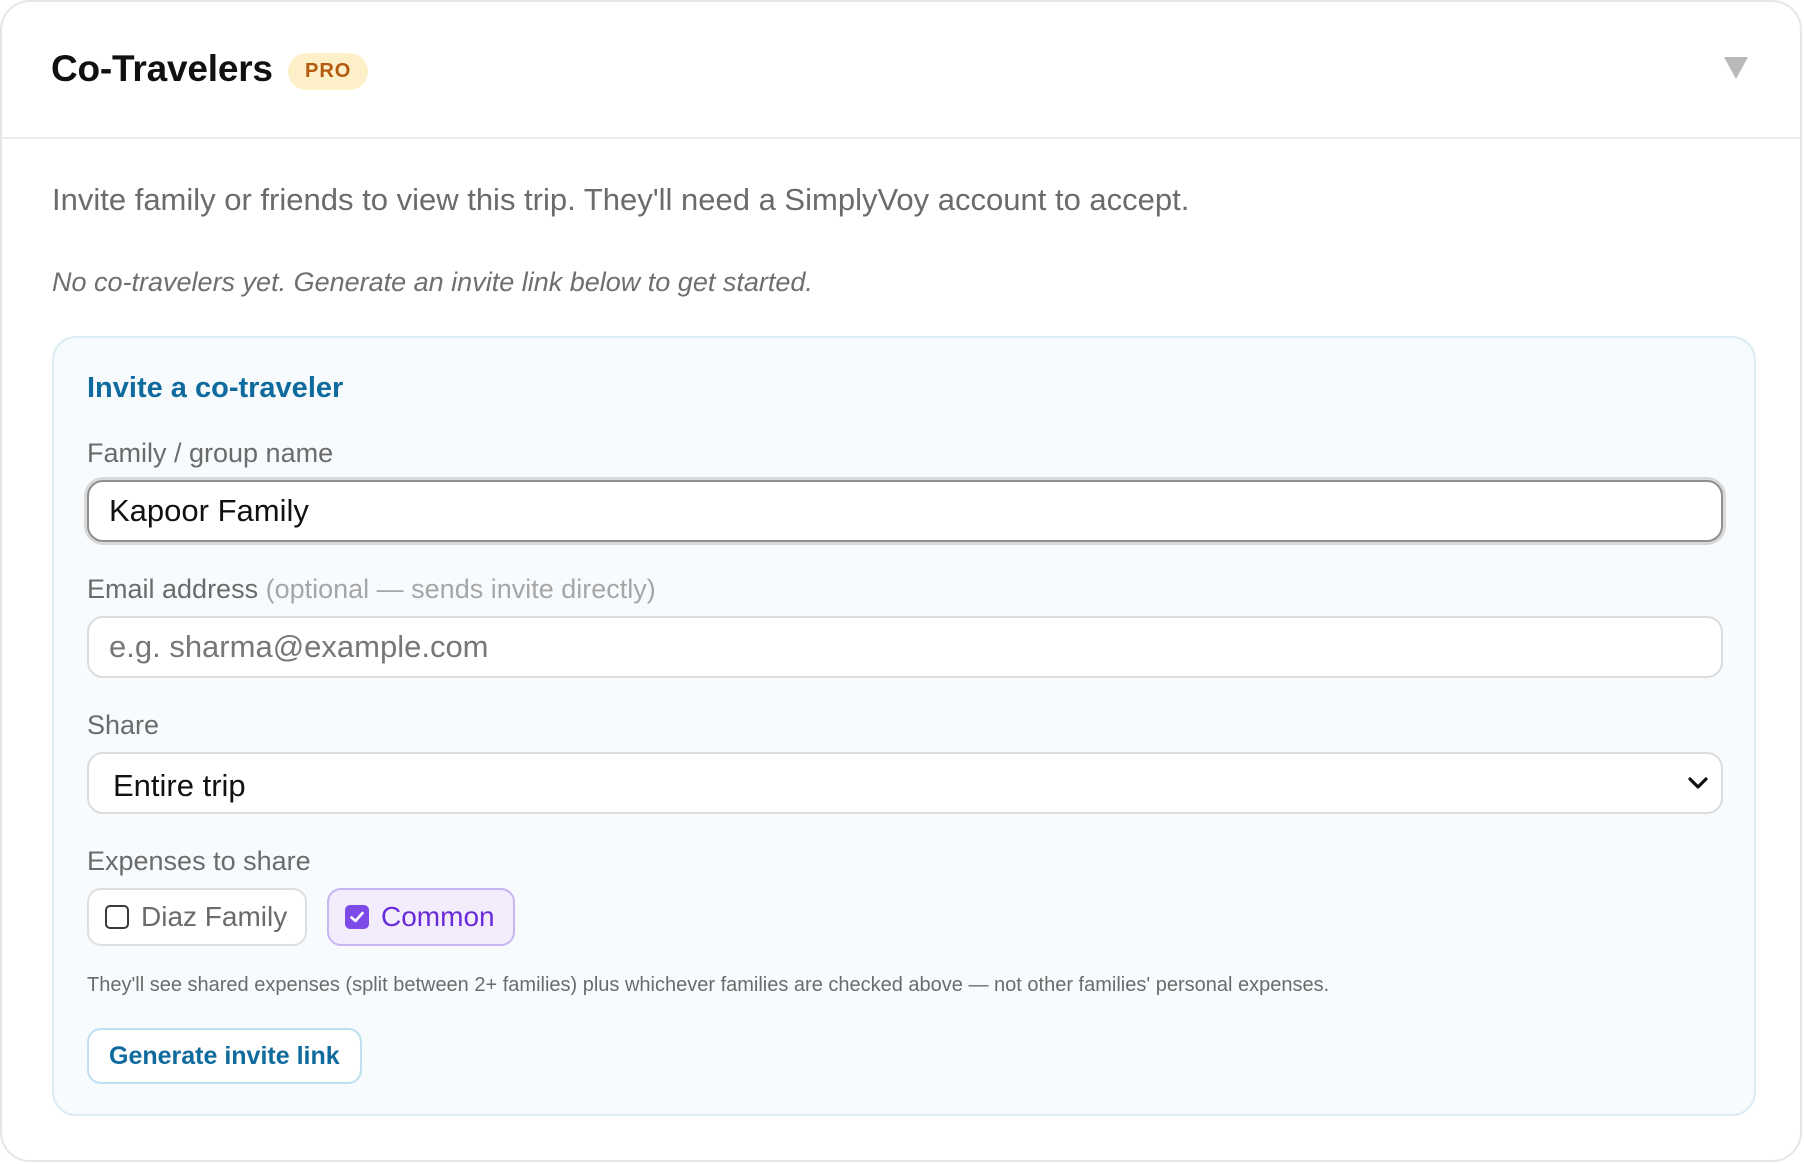 This screenshot has width=1804, height=1164. I want to click on email-input, so click(905, 647).